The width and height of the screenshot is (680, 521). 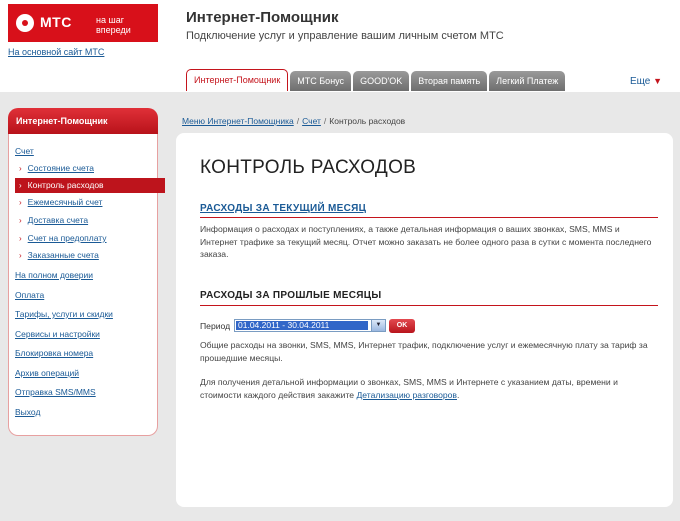 I want to click on sidebar-subitem-monthly-bill: › Ежемесячный счет, so click(x=60, y=202).